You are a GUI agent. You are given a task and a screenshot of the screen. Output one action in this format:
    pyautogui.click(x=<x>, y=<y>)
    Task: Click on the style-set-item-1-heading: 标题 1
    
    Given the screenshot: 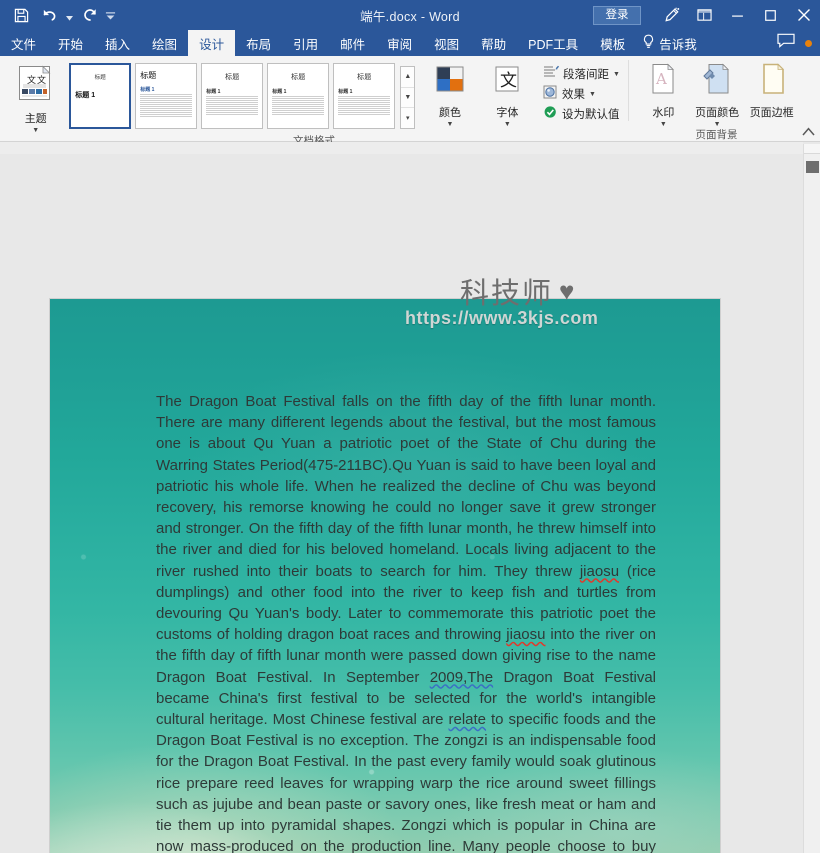 What is the action you would take?
    pyautogui.click(x=85, y=95)
    